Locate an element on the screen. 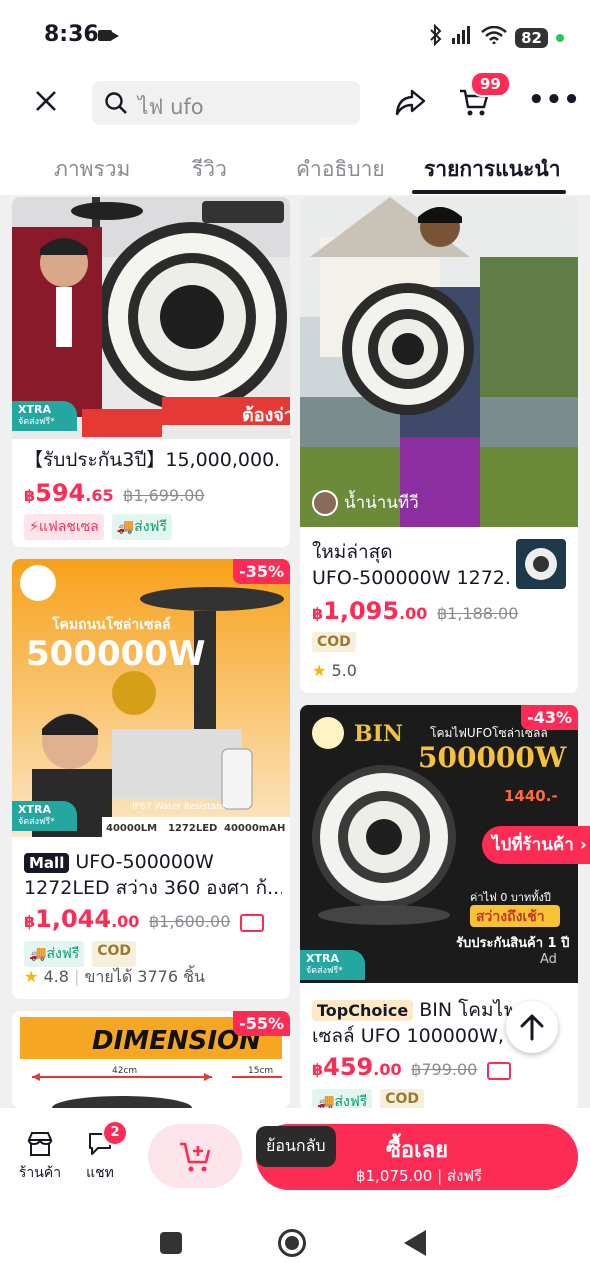  product-price: ฿594.65 ฿1,699.00 is located at coordinates (114, 493).